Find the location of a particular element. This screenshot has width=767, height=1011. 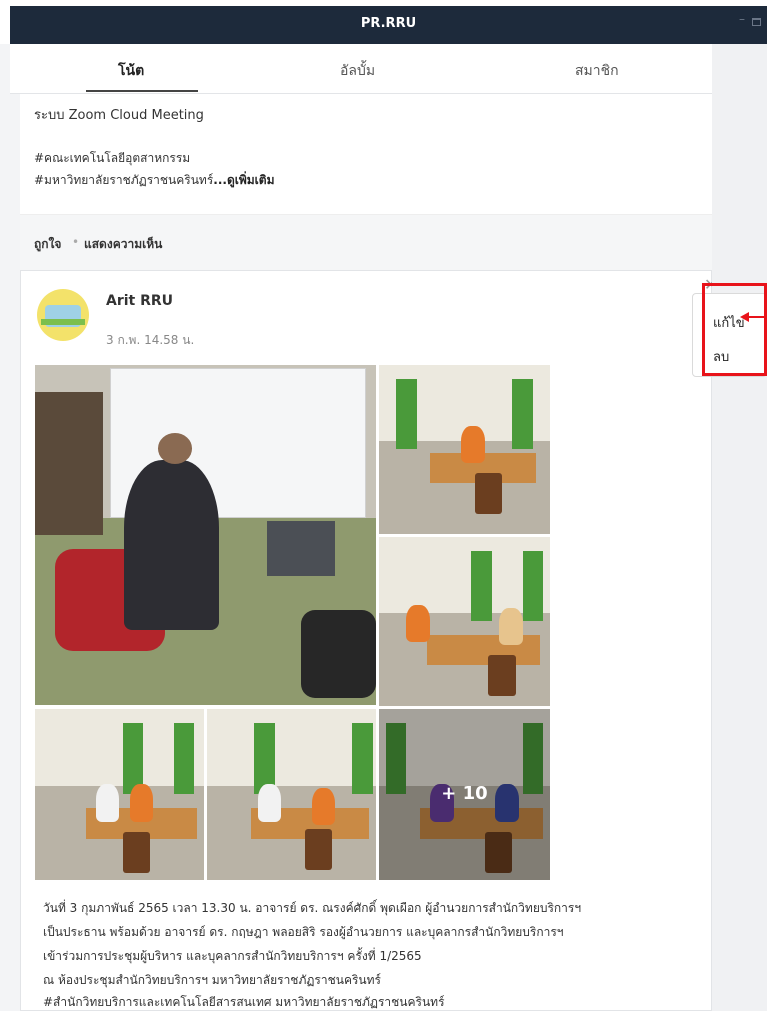

avatar is located at coordinates (63, 315).